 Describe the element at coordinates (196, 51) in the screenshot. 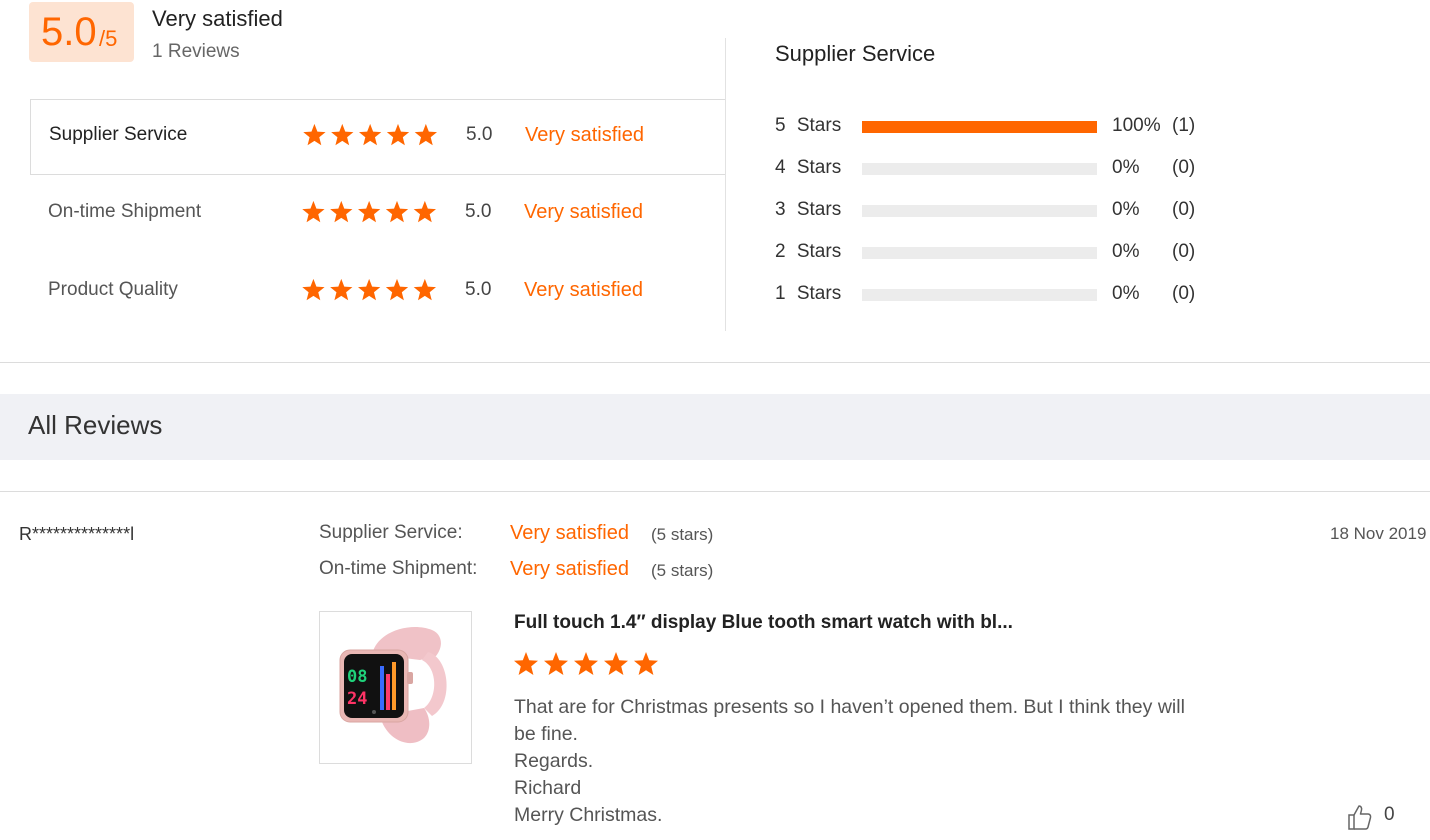

I see `reviews-count: 1 Reviews` at that location.